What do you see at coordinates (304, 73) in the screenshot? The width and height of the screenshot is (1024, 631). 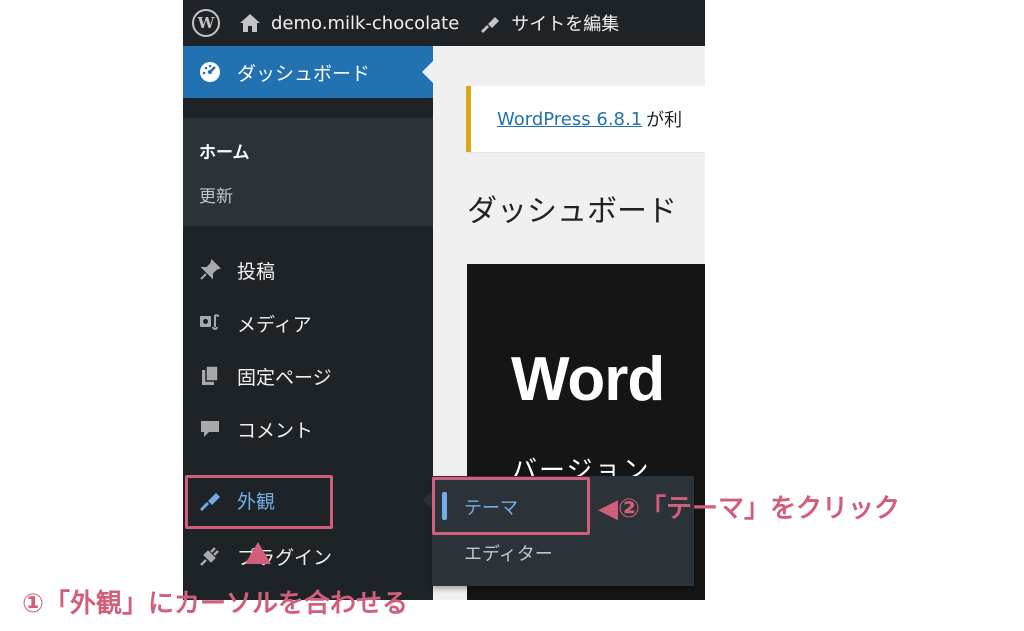 I see `sidebar-item-label: ダッシュボード` at bounding box center [304, 73].